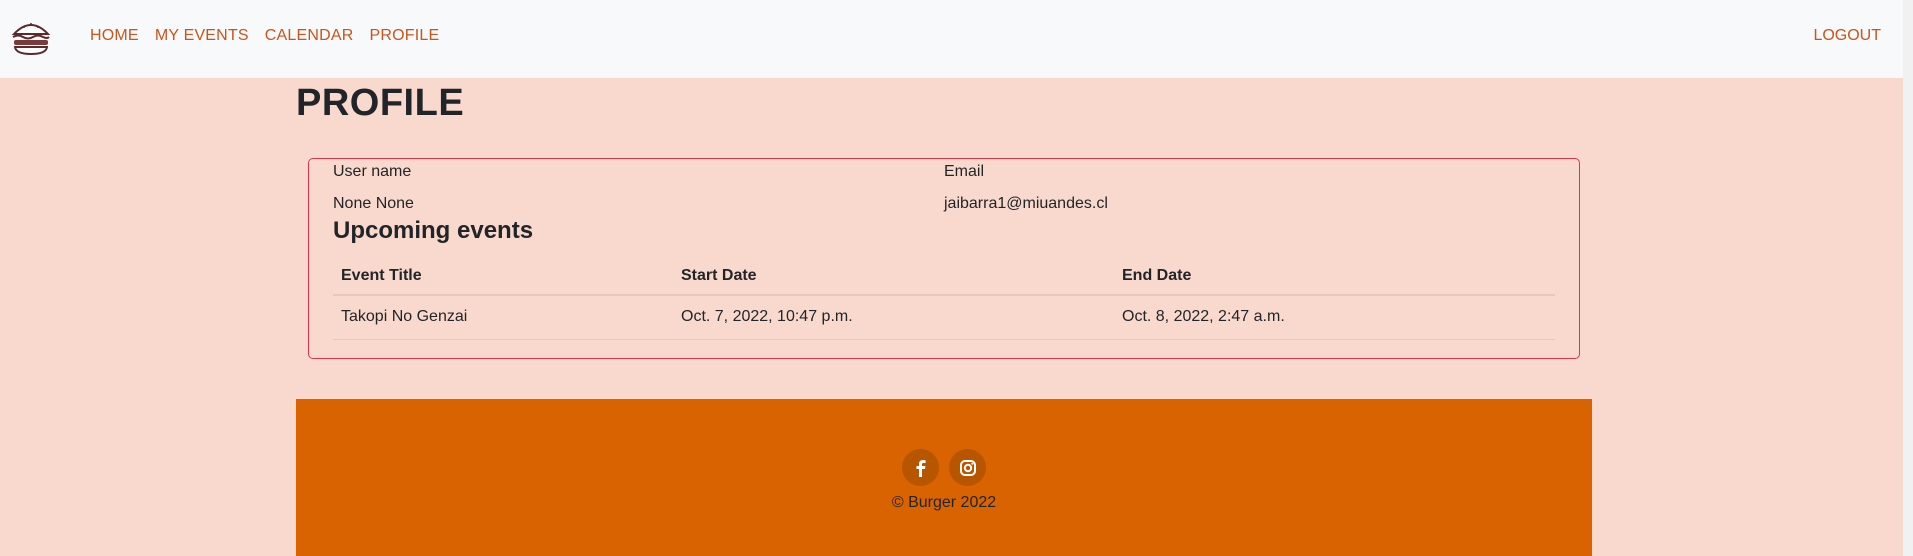 This screenshot has height=556, width=1913. What do you see at coordinates (309, 36) in the screenshot?
I see `nav-calendar-link: CALENDAR` at bounding box center [309, 36].